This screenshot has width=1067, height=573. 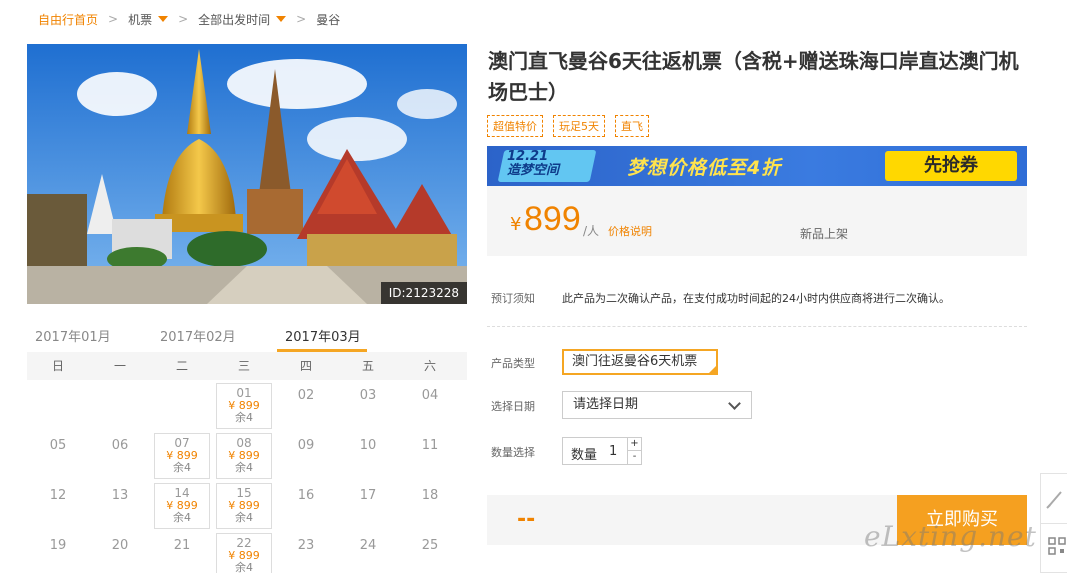 I want to click on breadcrumb-flights-dropdown: 机票, so click(x=148, y=19).